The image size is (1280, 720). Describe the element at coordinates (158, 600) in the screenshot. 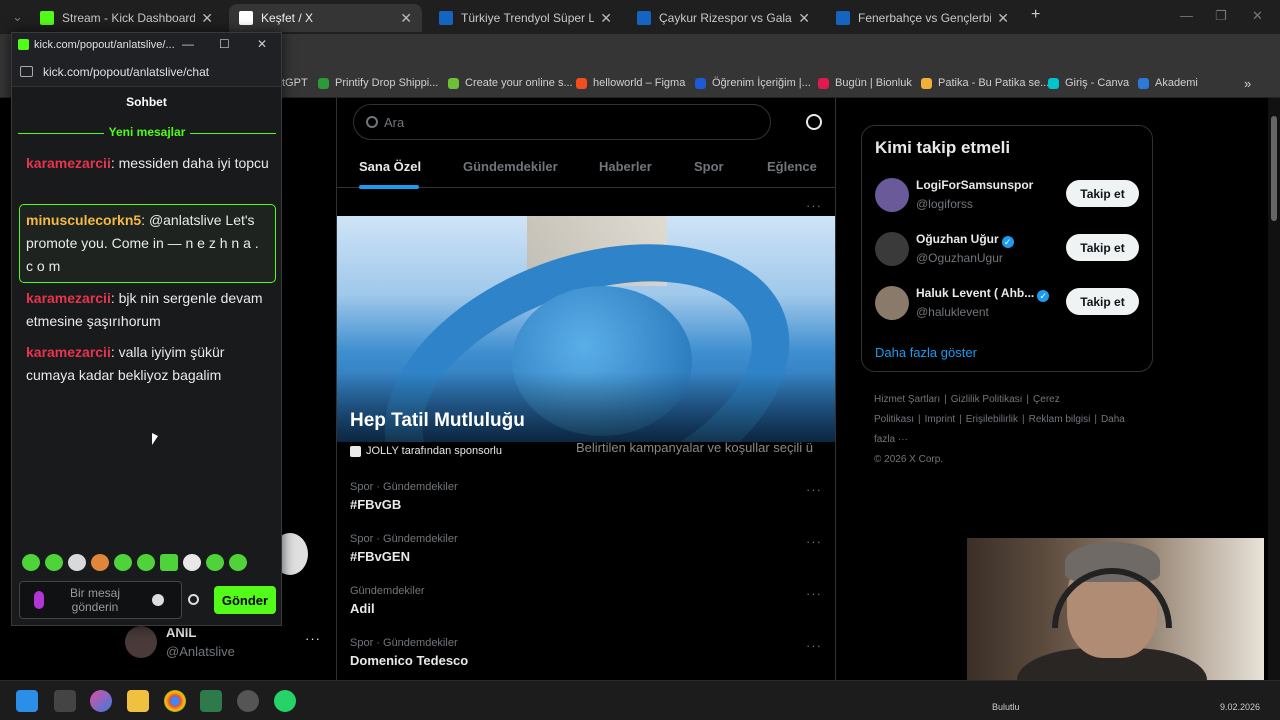

I see `emoji-icon` at that location.